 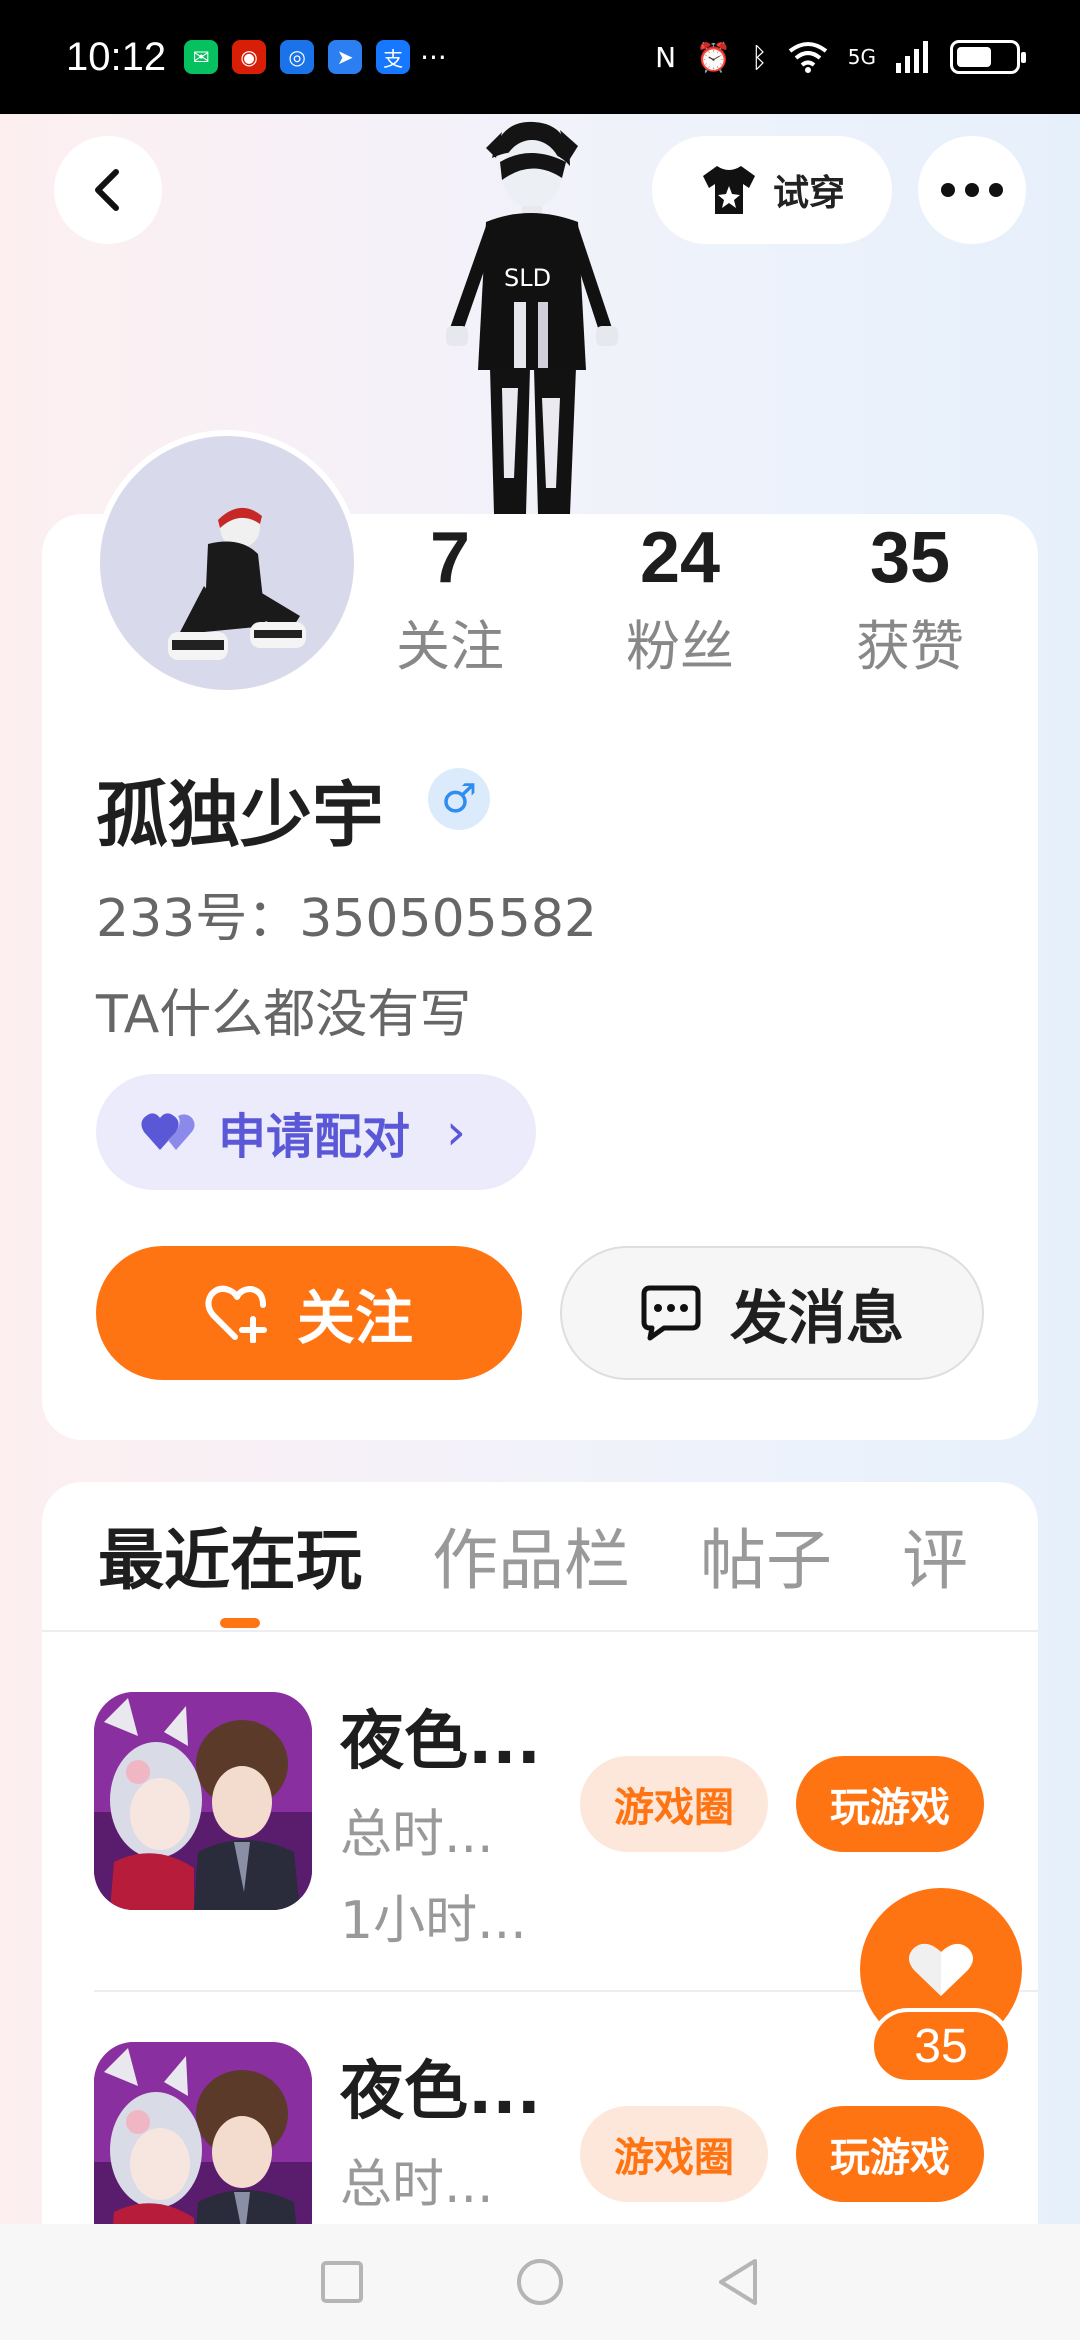 I want to click on back-button, so click(x=108, y=190).